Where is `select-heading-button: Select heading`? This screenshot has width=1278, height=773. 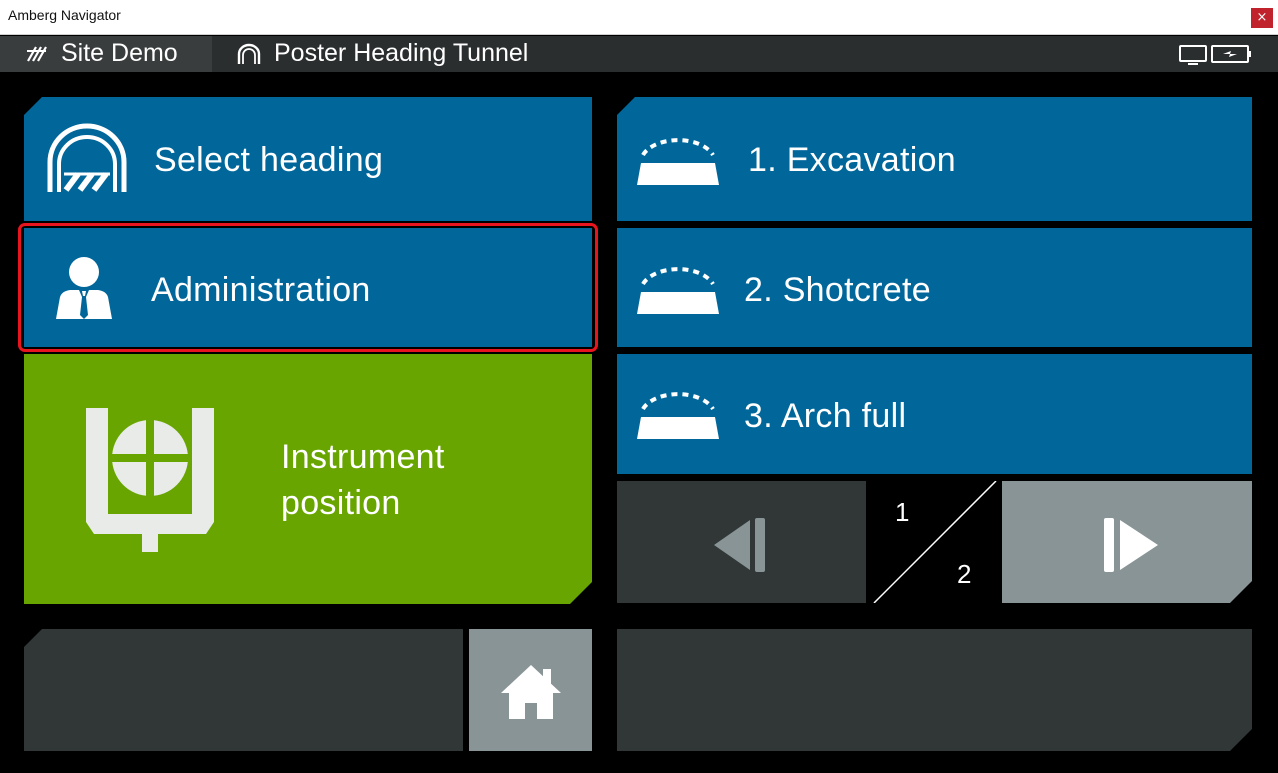
select-heading-button: Select heading is located at coordinates (308, 159).